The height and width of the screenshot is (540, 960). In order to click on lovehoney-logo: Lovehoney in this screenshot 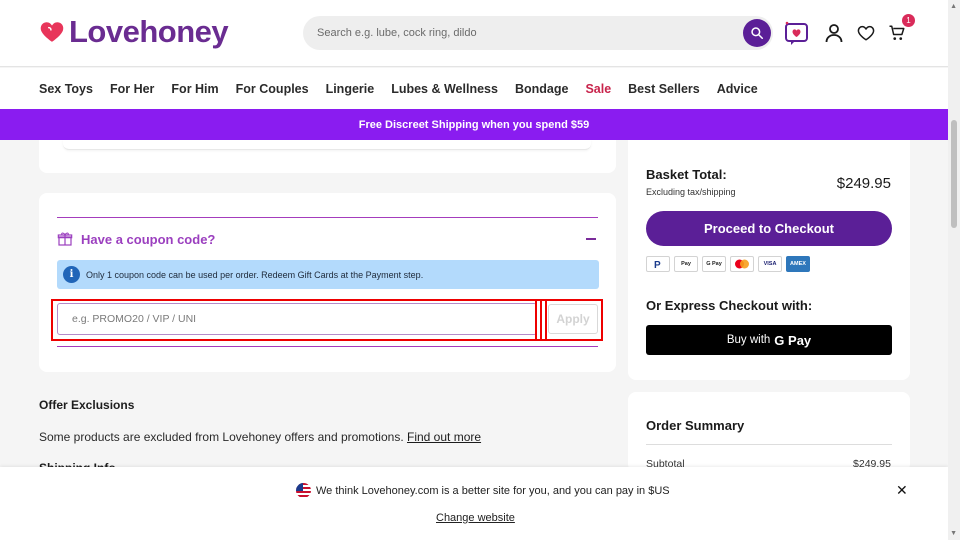, I will do `click(134, 32)`.